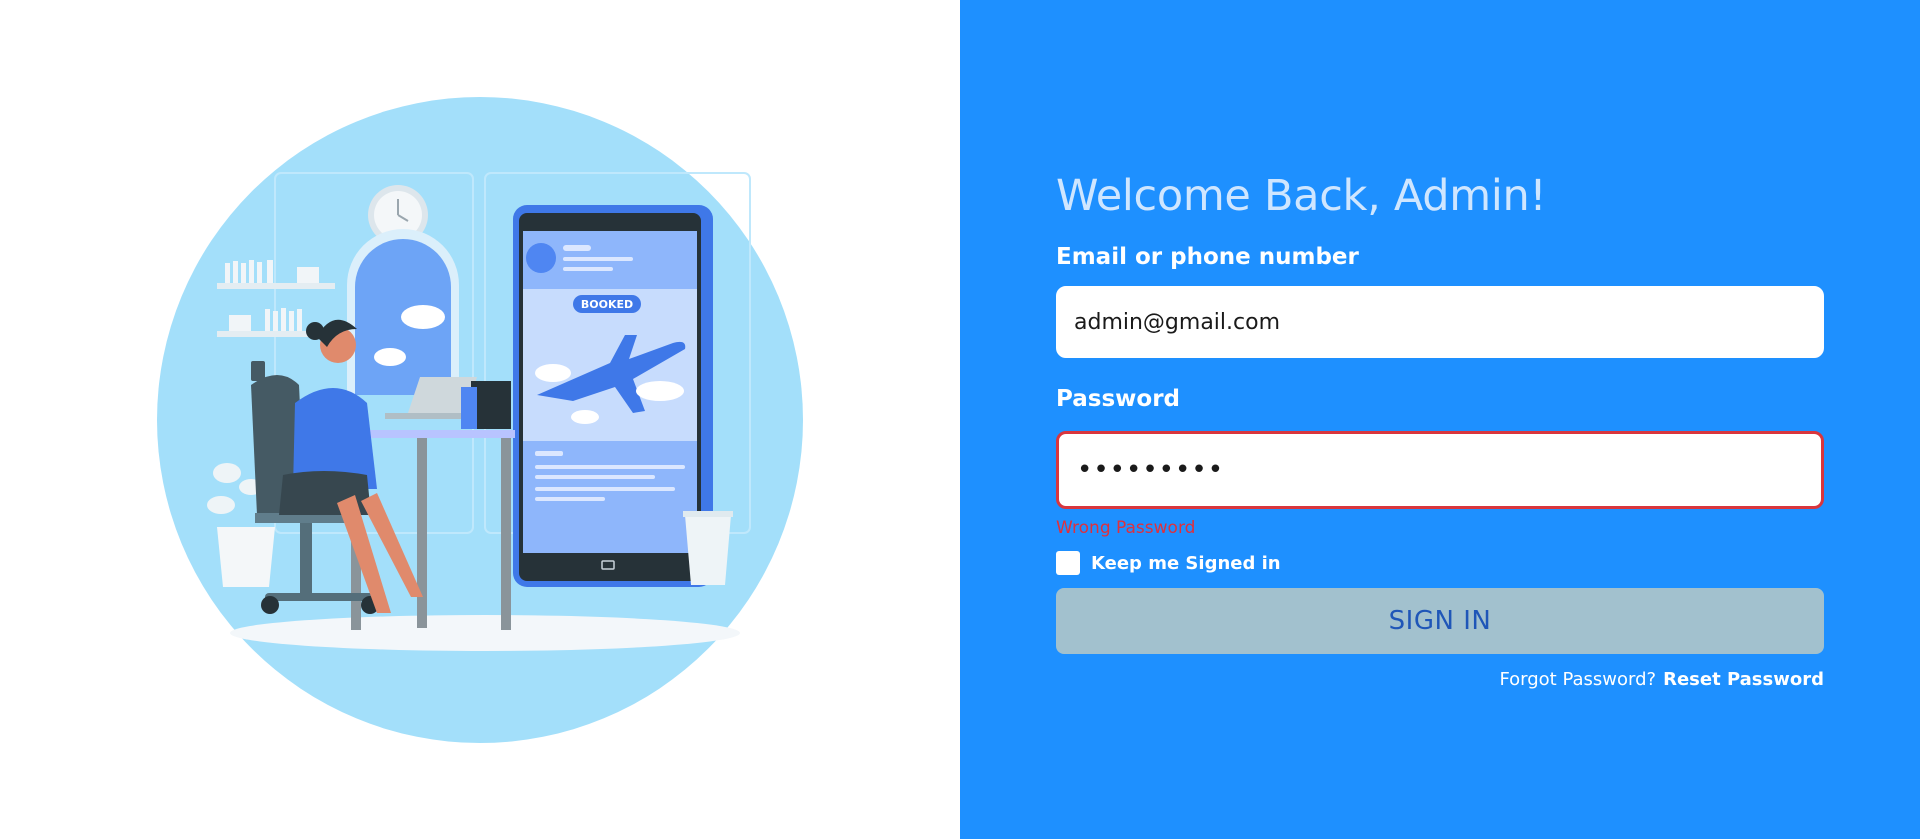 The height and width of the screenshot is (839, 1920). What do you see at coordinates (1440, 470) in the screenshot?
I see `password-field` at bounding box center [1440, 470].